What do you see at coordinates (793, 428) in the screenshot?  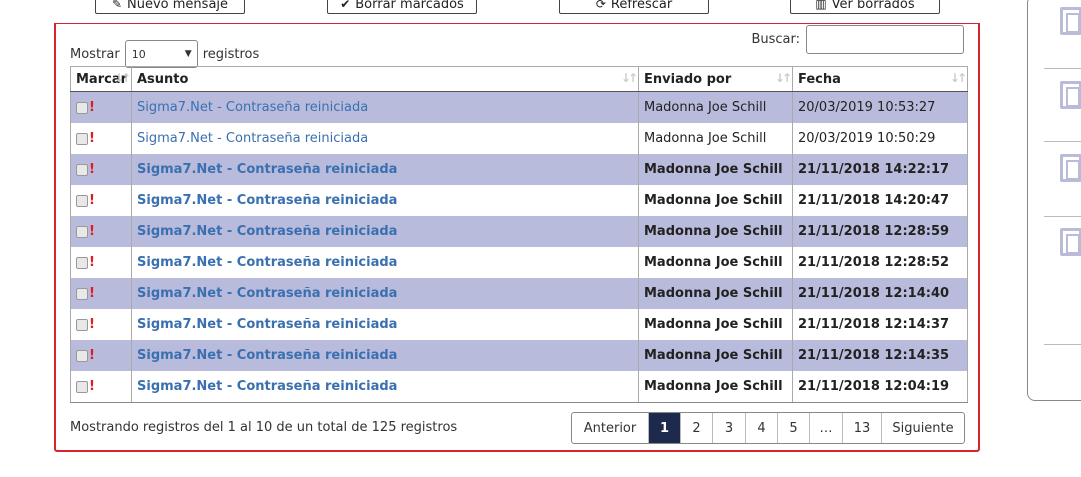 I see `page-button-5: 5` at bounding box center [793, 428].